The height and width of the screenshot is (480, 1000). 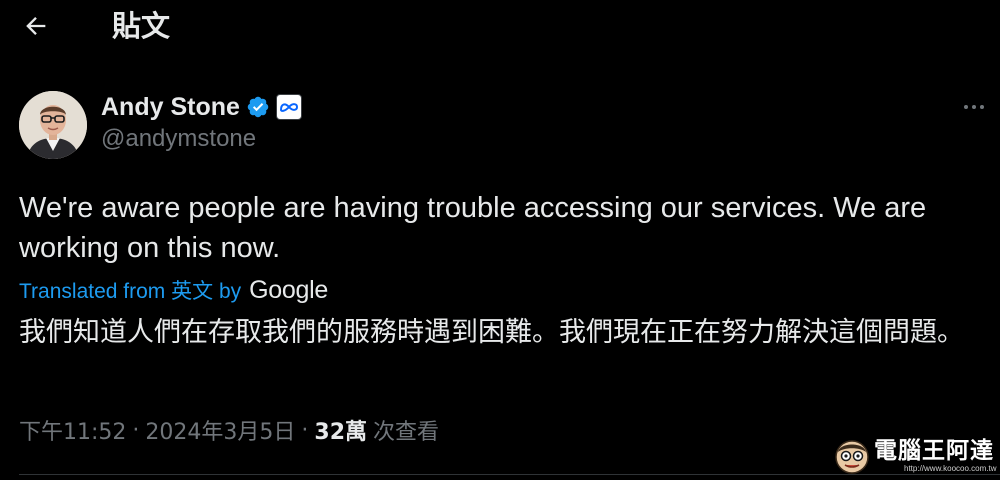 I want to click on site-watermark: 電腦王阿達 http://www.koocoo.com.tw, so click(x=916, y=456).